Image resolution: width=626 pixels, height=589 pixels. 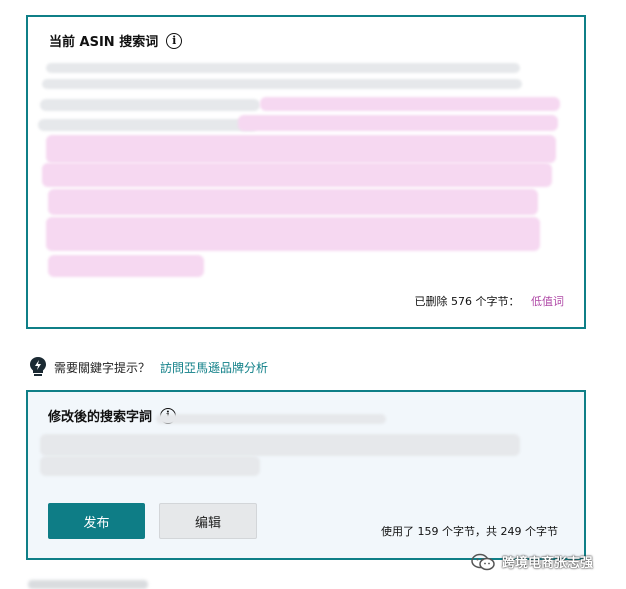 What do you see at coordinates (174, 40) in the screenshot?
I see `info-icon: i` at bounding box center [174, 40].